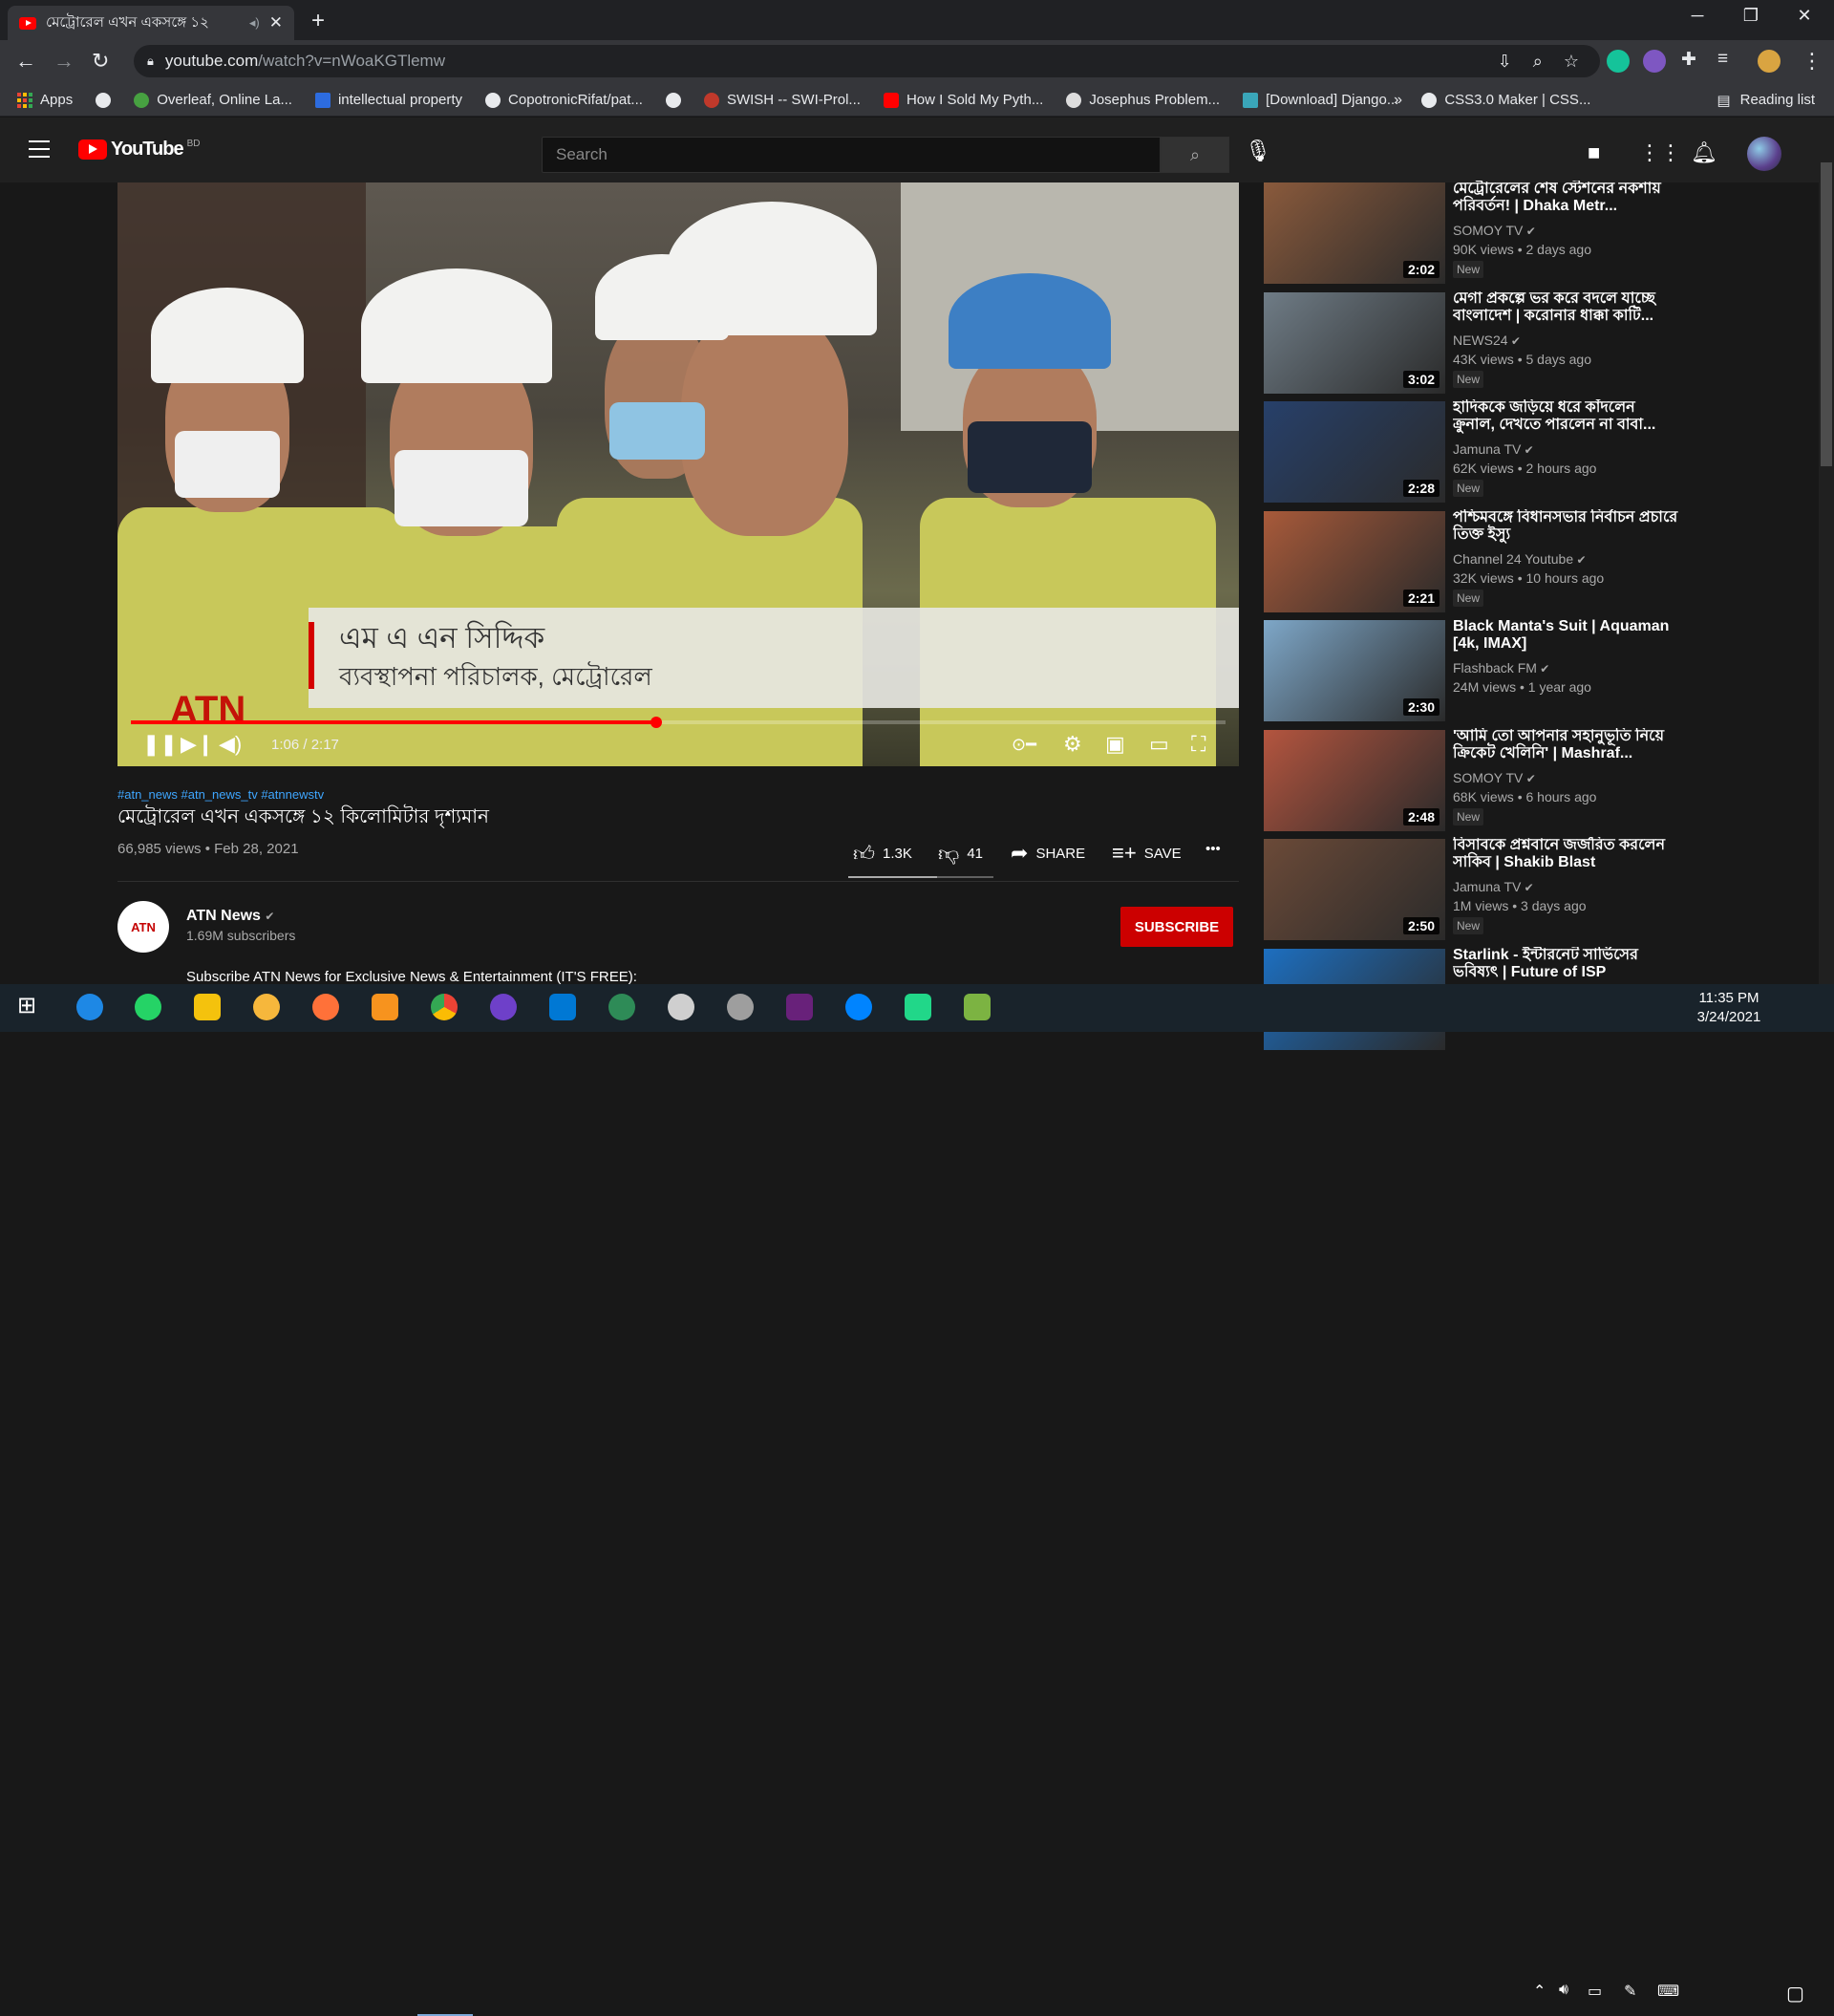  I want to click on account-avatar, so click(1764, 154).